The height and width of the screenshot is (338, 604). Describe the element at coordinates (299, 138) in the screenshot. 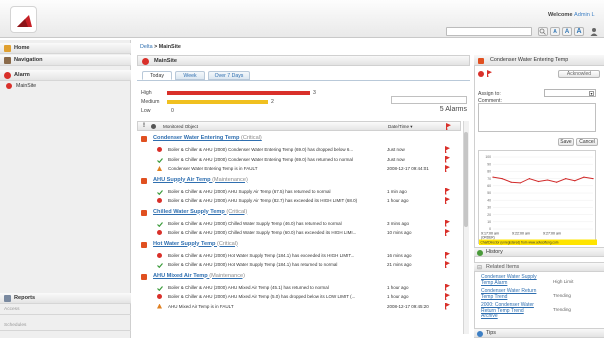

I see `alarm-group: Condenser Water Entering Temp (Critical)` at that location.